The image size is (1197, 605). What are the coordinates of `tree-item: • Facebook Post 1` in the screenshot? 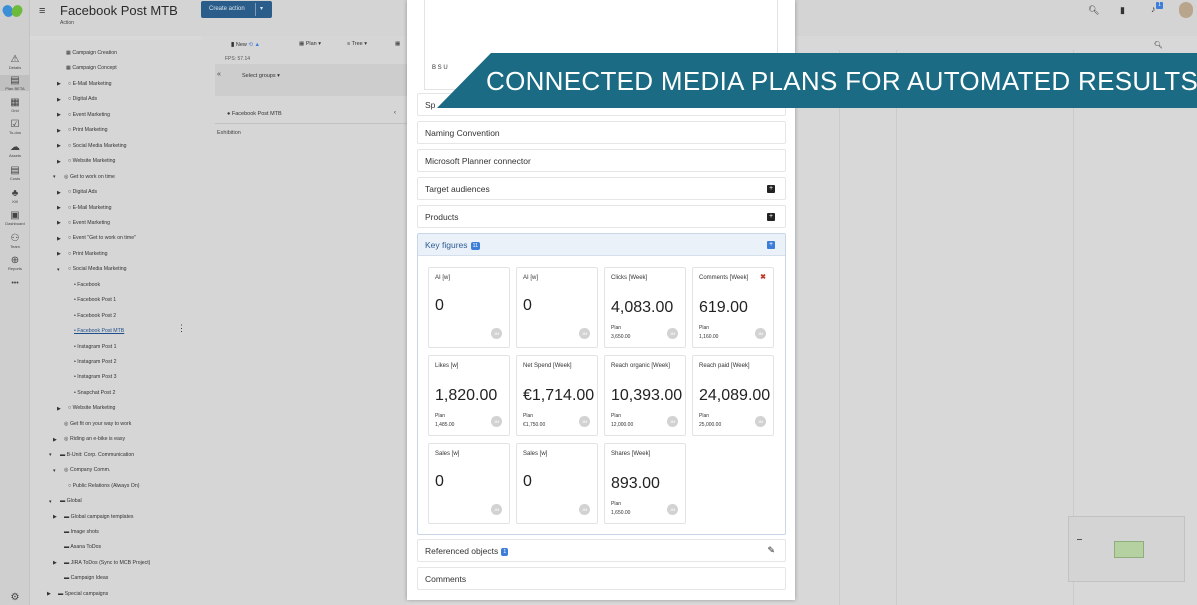 It's located at (95, 300).